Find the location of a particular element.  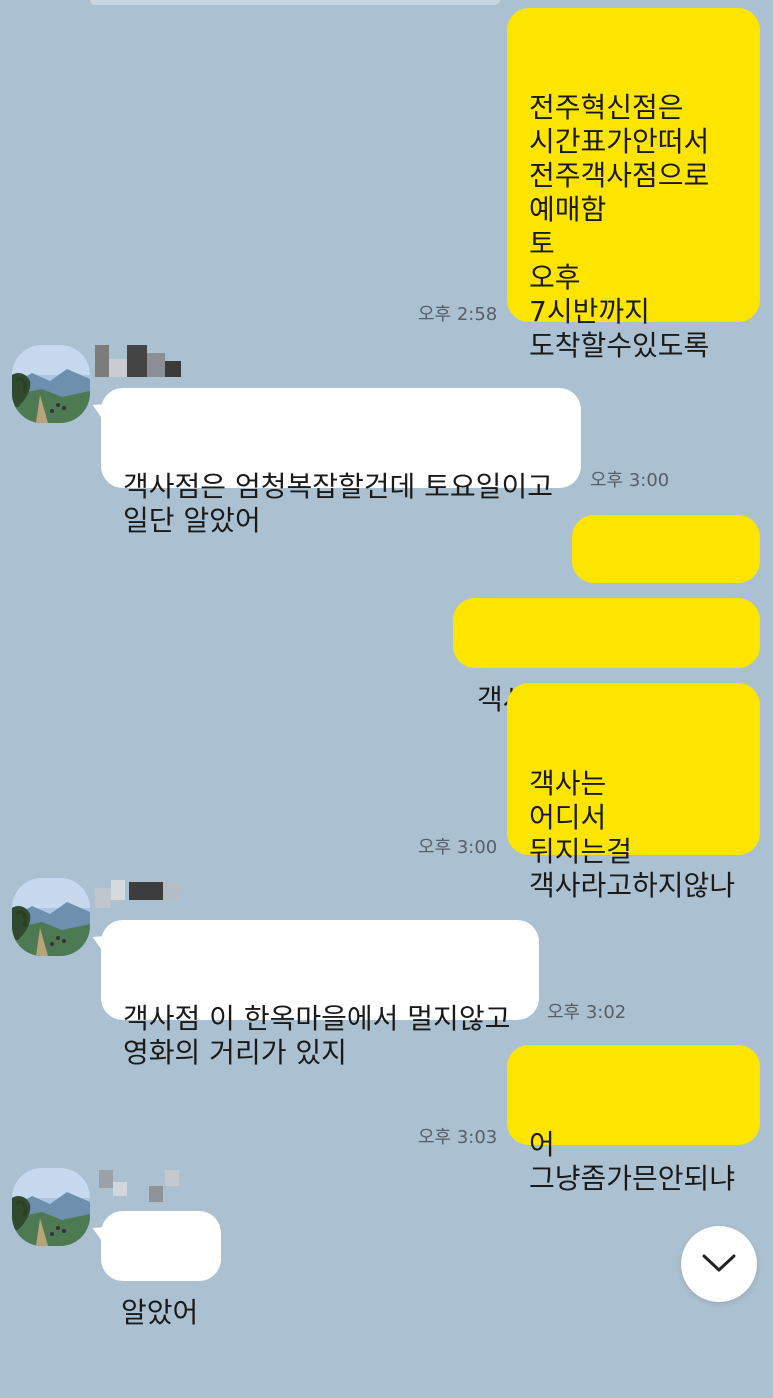

my-message-bubble: 객사는 어디서 뒤지는걸 객사라고하지않나 is located at coordinates (633, 792).